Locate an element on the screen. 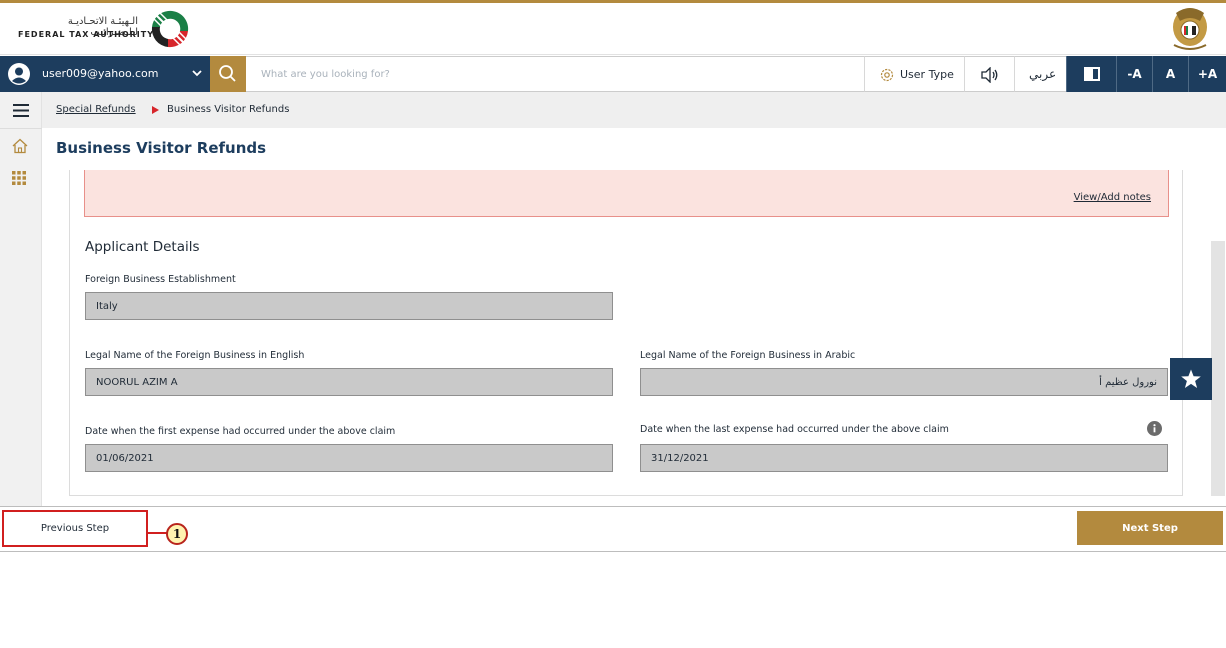  previous-step-button: Previous Step is located at coordinates (75, 528).